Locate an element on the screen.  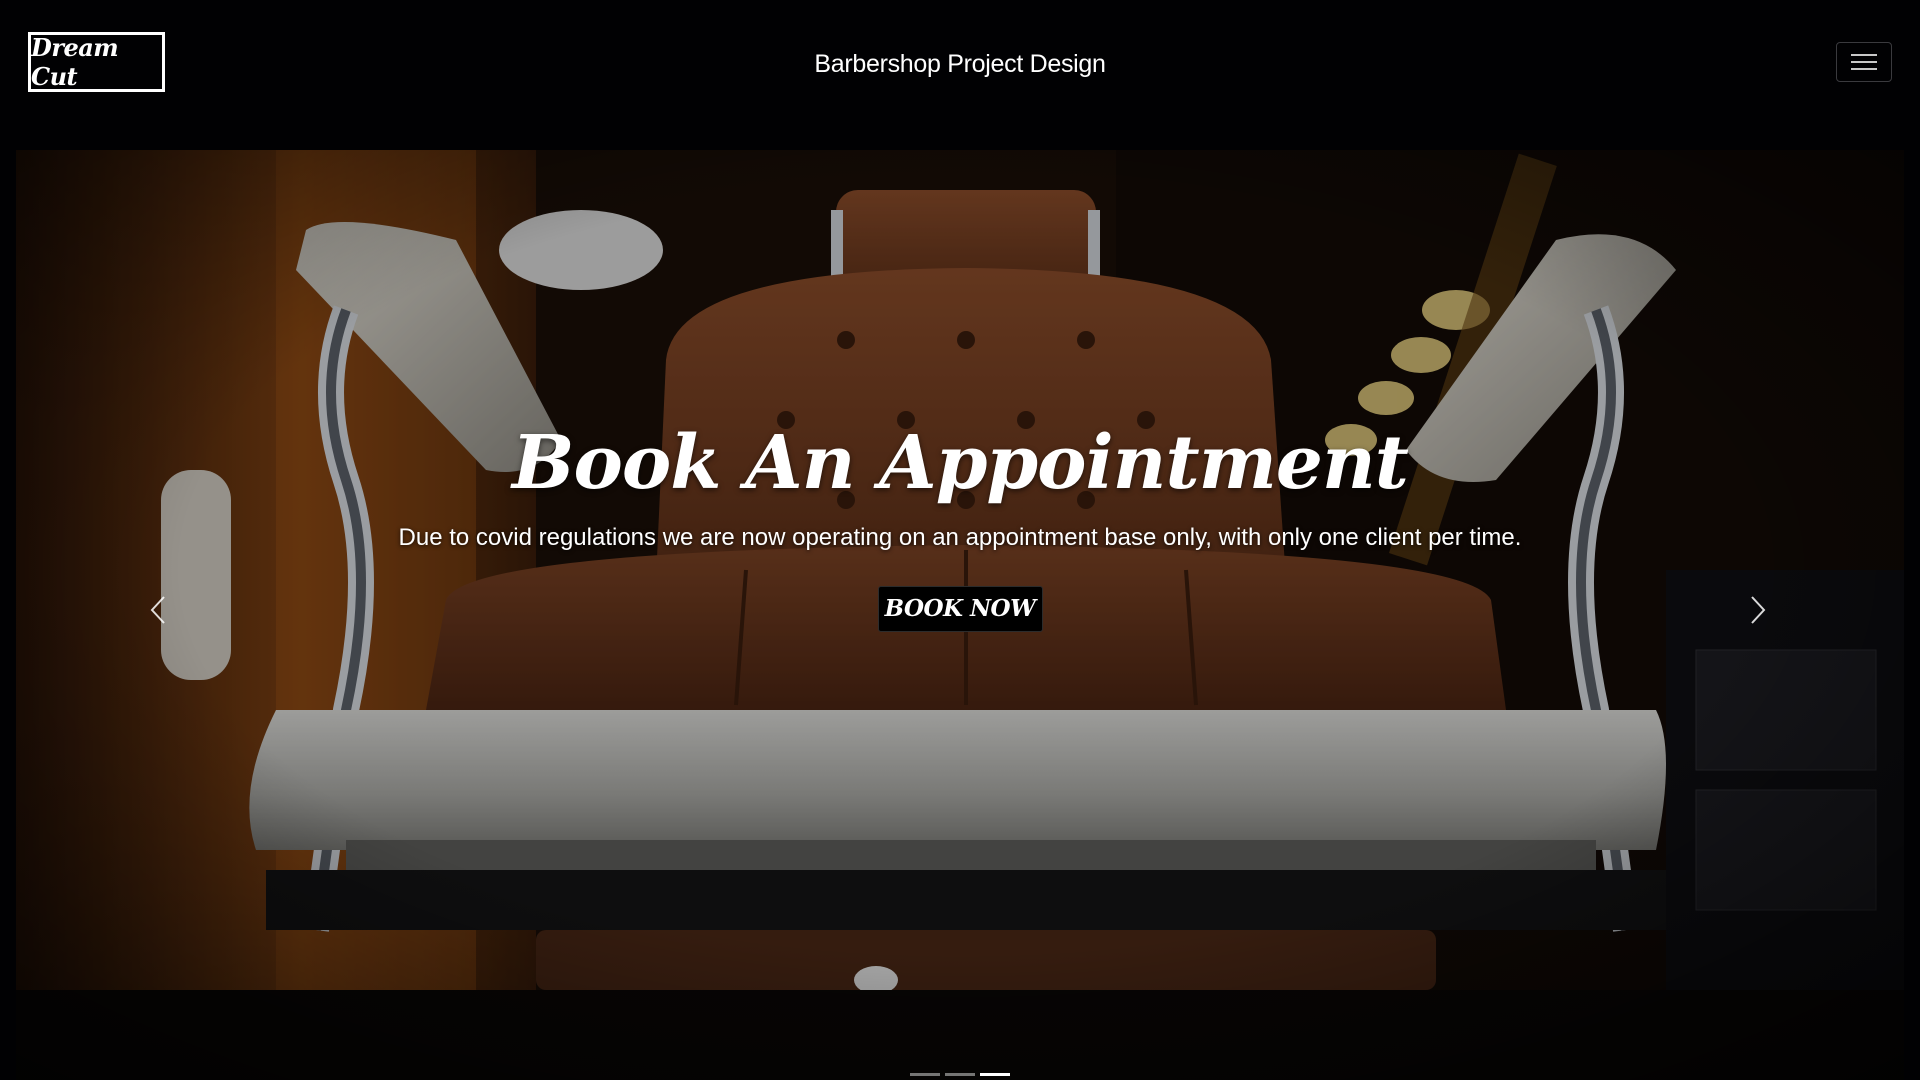
carousel-indicators is located at coordinates (960, 1074).